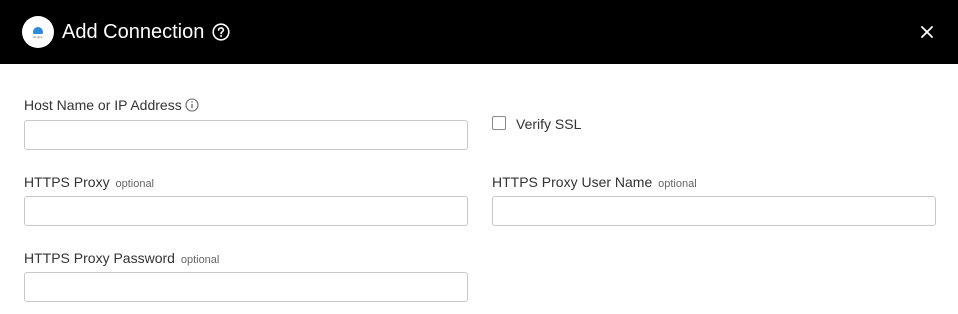 The width and height of the screenshot is (958, 314). Describe the element at coordinates (103, 105) in the screenshot. I see `host-label-text: Host Name or IP Address` at that location.